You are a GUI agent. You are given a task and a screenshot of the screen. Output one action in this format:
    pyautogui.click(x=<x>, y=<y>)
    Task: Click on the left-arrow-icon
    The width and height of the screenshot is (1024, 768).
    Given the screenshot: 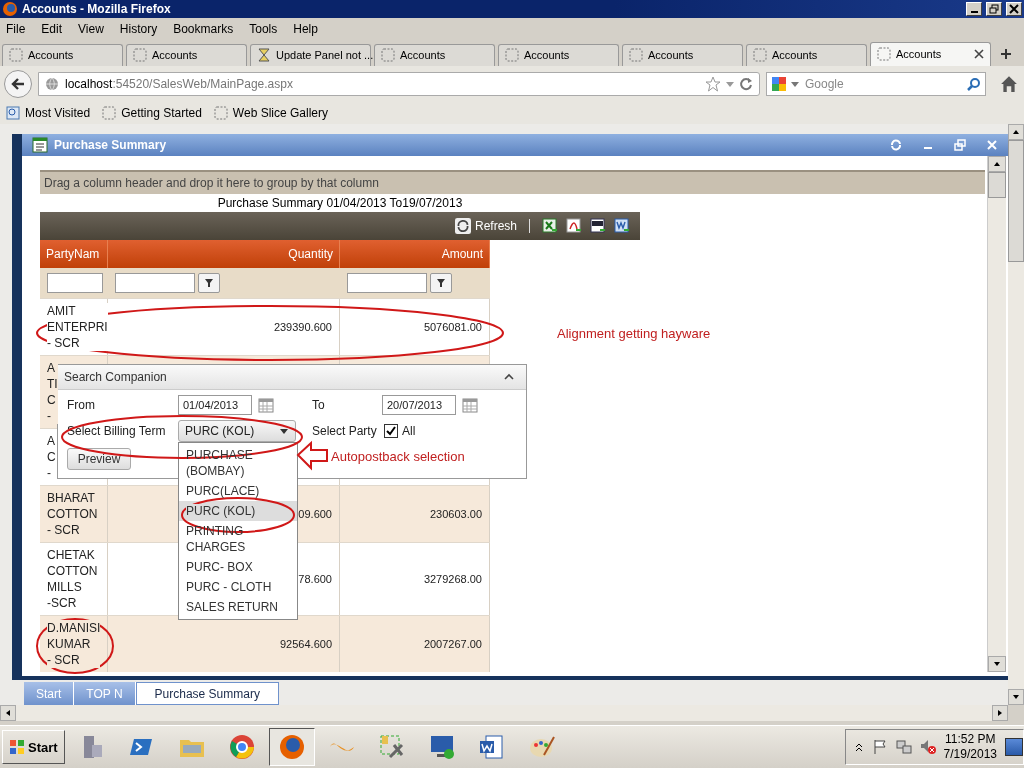 What is the action you would take?
    pyautogui.click(x=8, y=713)
    